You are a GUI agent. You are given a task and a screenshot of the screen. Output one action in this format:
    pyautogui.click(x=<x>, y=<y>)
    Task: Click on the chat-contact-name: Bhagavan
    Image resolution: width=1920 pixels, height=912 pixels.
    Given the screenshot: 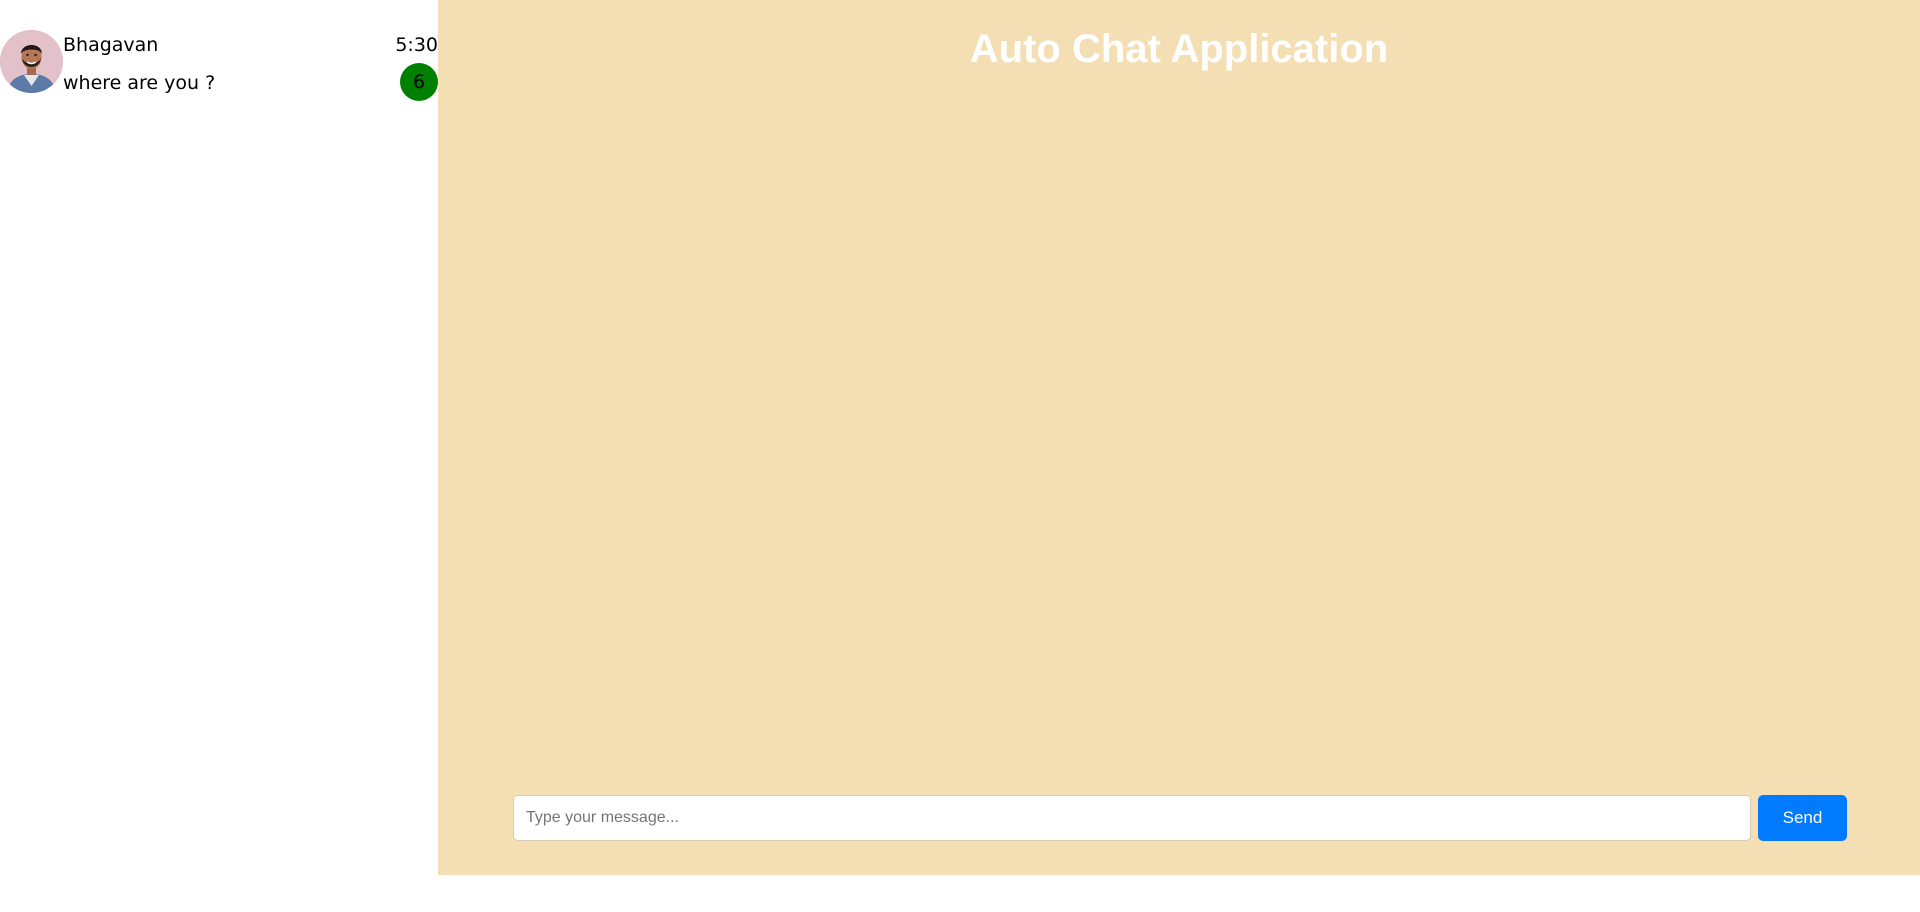 What is the action you would take?
    pyautogui.click(x=111, y=45)
    